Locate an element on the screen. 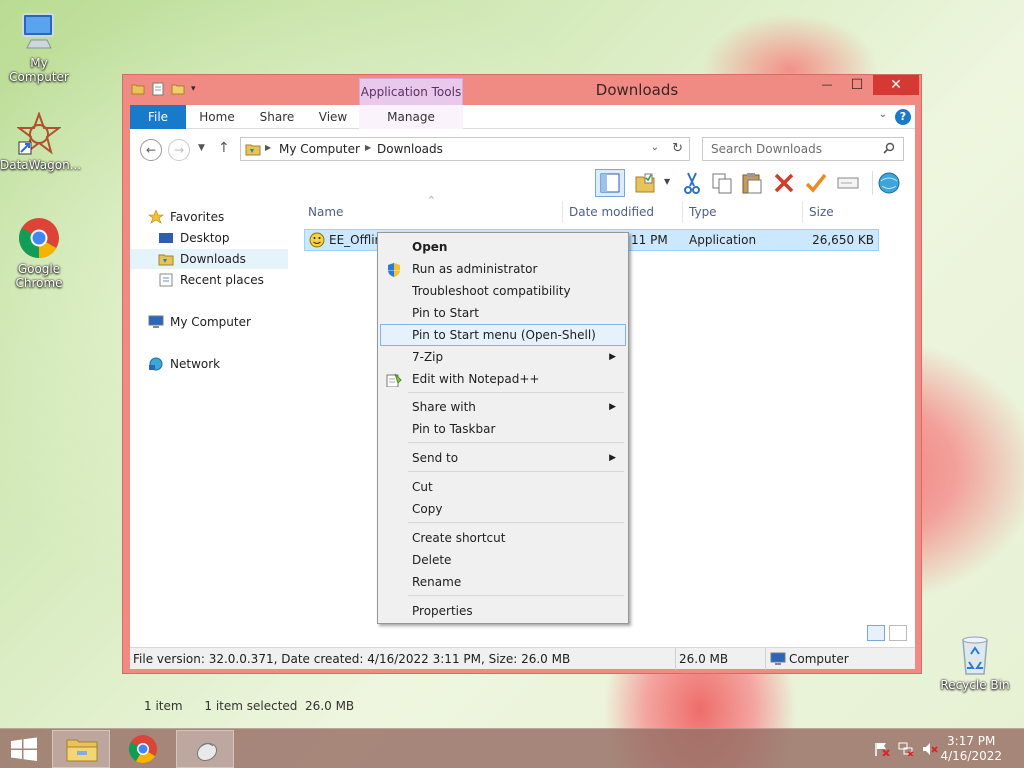 Image resolution: width=1024 pixels, height=768 pixels. window-title: Downloads is located at coordinates (637, 90).